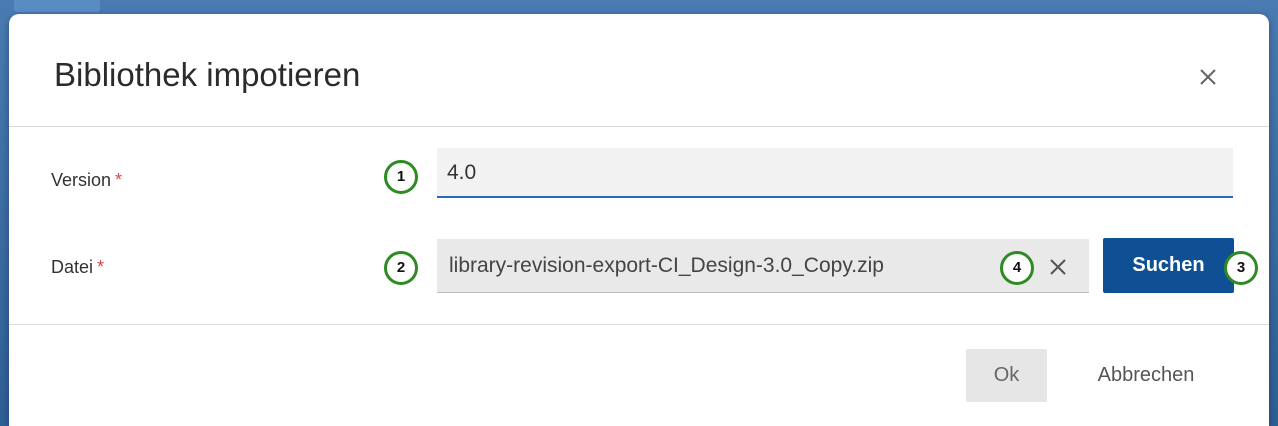 The width and height of the screenshot is (1278, 426). What do you see at coordinates (72, 267) in the screenshot?
I see `file-label-text: Datei` at bounding box center [72, 267].